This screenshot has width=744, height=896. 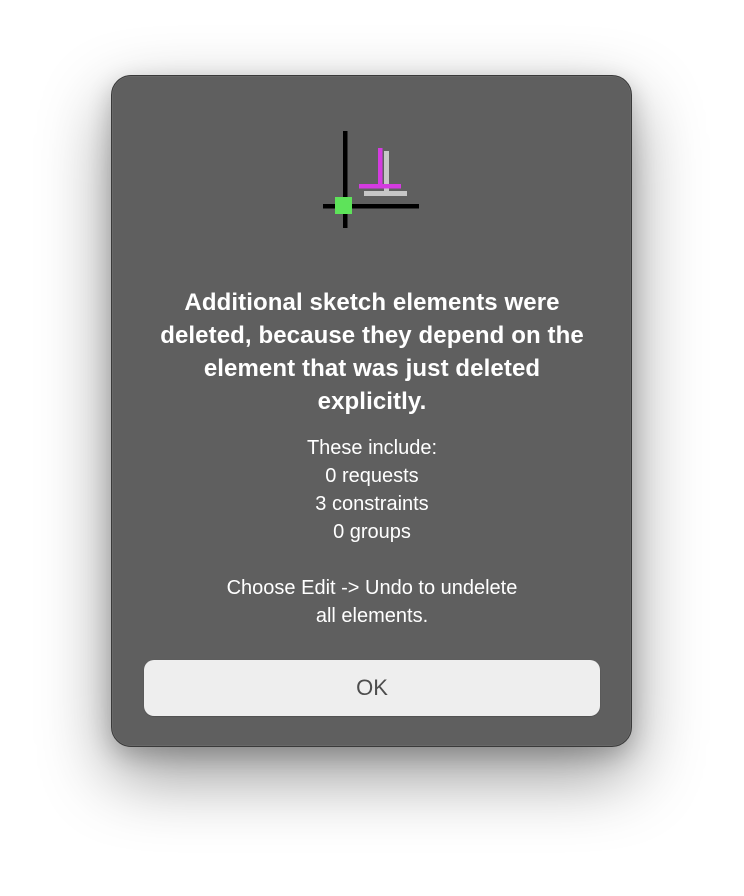 I want to click on gray-base, so click(x=385, y=193).